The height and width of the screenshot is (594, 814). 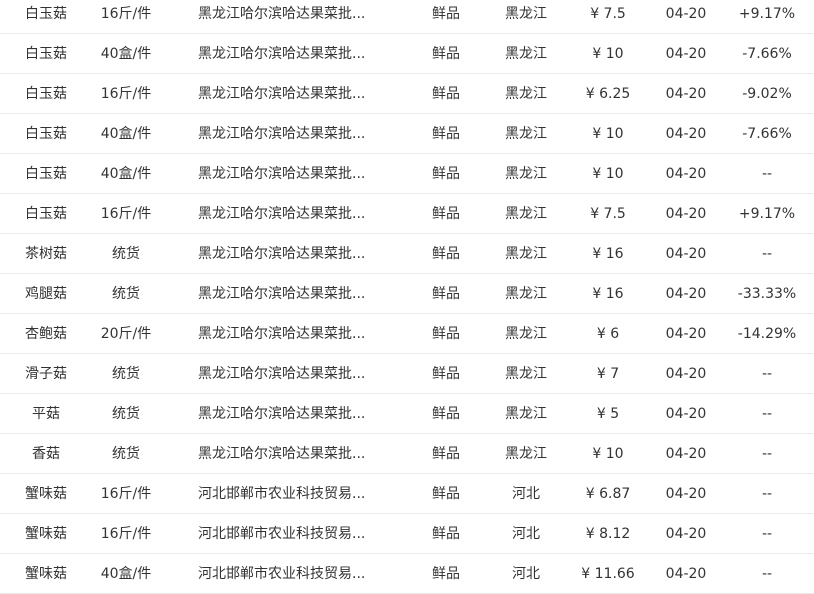 I want to click on price-cell: ¥ 6.87, so click(x=608, y=494).